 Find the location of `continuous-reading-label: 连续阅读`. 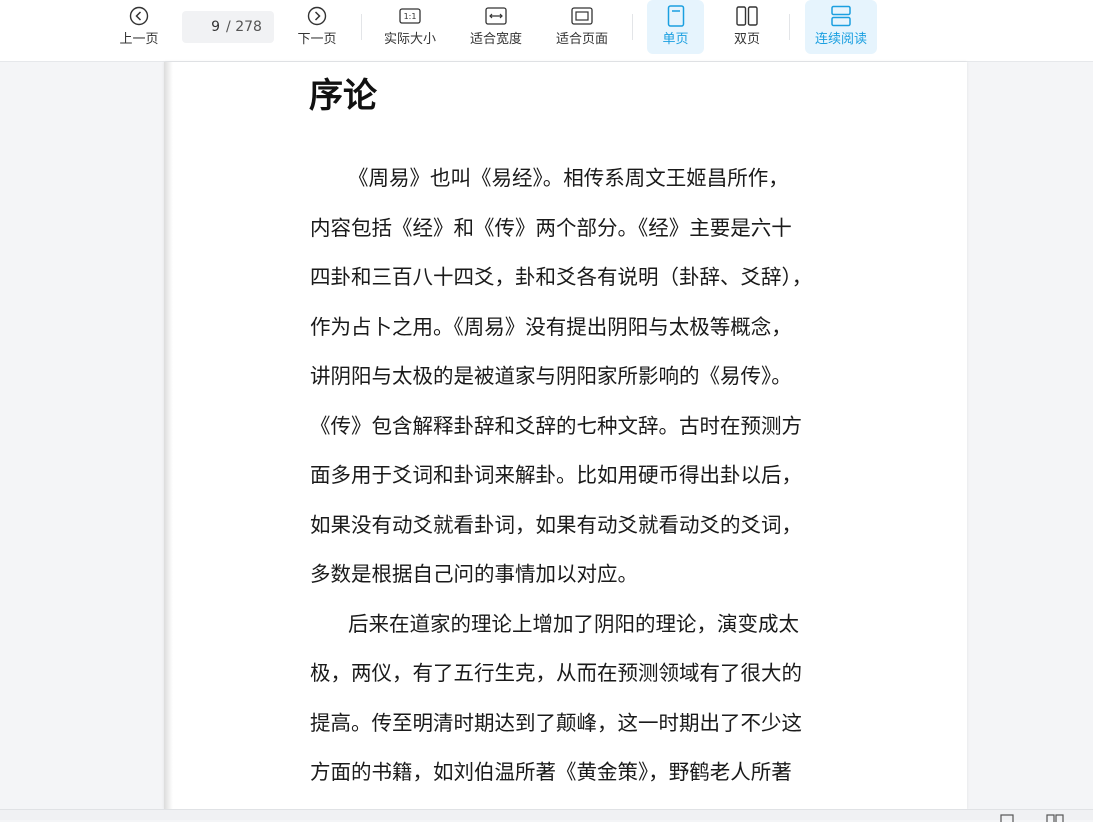

continuous-reading-label: 连续阅读 is located at coordinates (840, 39).